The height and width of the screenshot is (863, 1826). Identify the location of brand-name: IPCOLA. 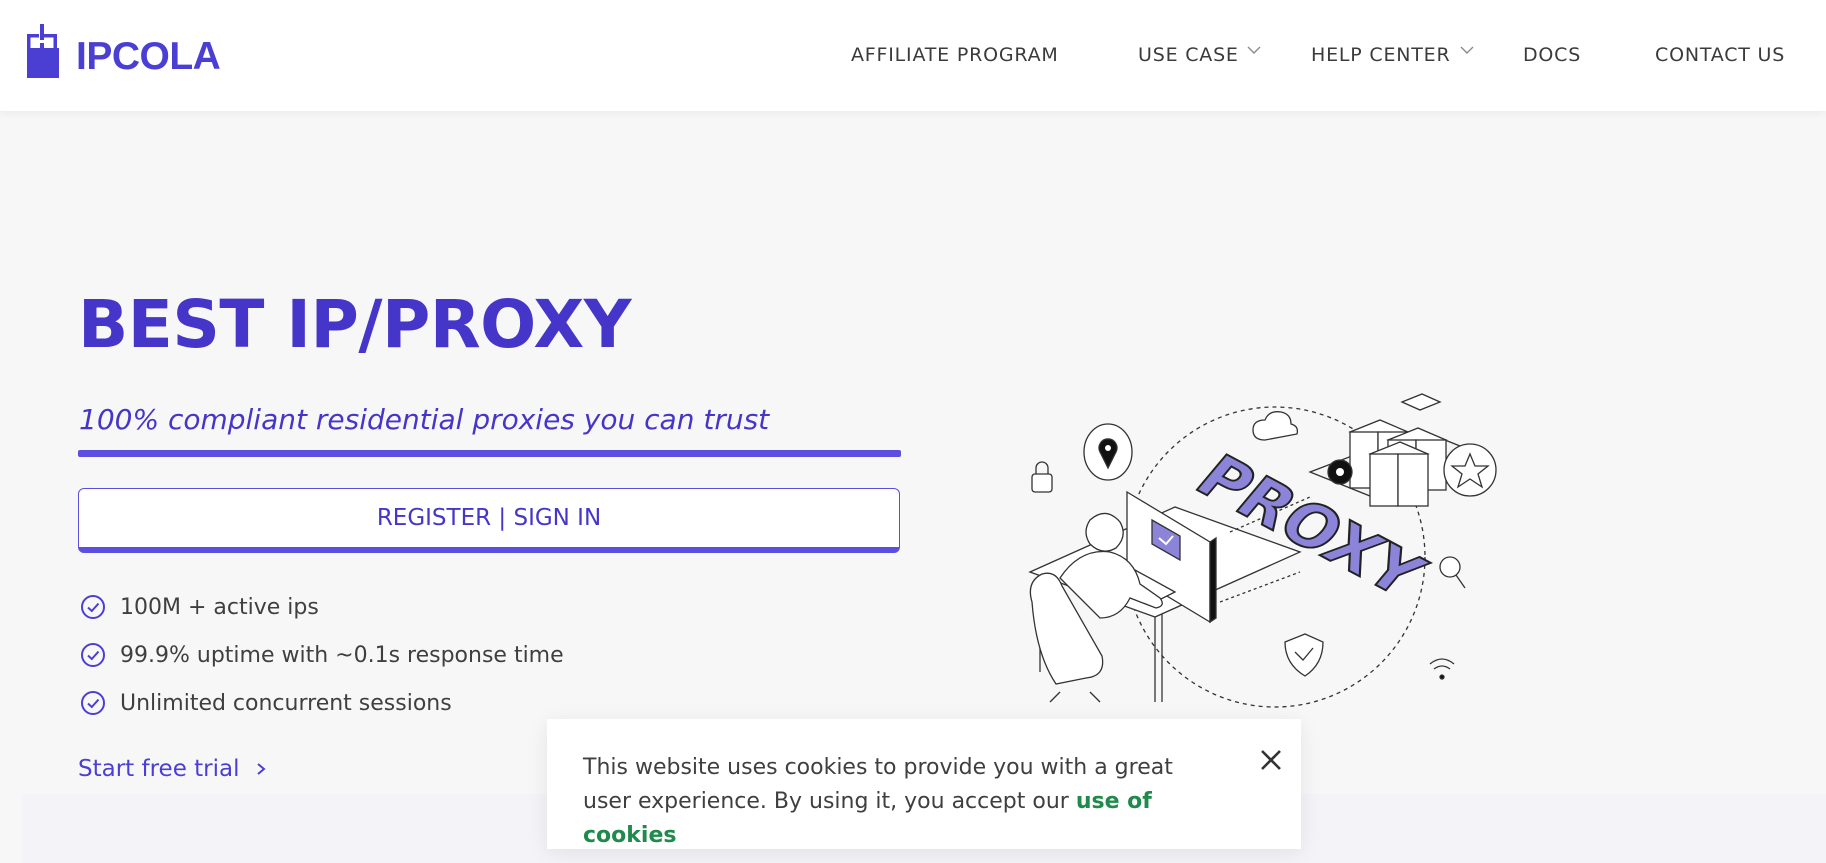
(148, 56).